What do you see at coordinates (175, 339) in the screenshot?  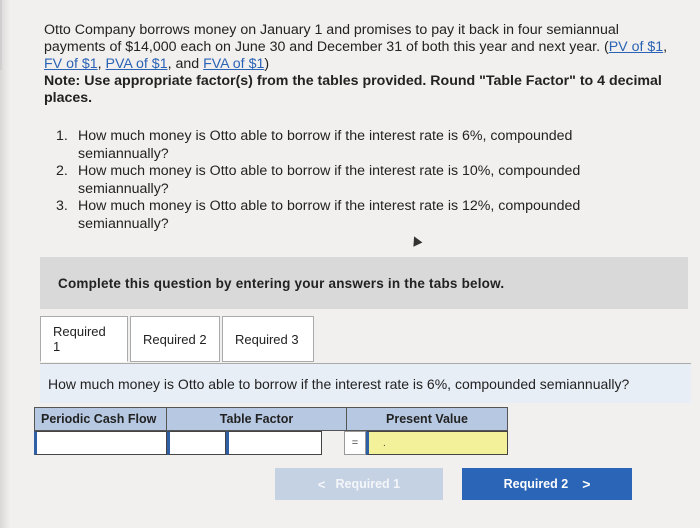 I see `tab-required-2: Required 2` at bounding box center [175, 339].